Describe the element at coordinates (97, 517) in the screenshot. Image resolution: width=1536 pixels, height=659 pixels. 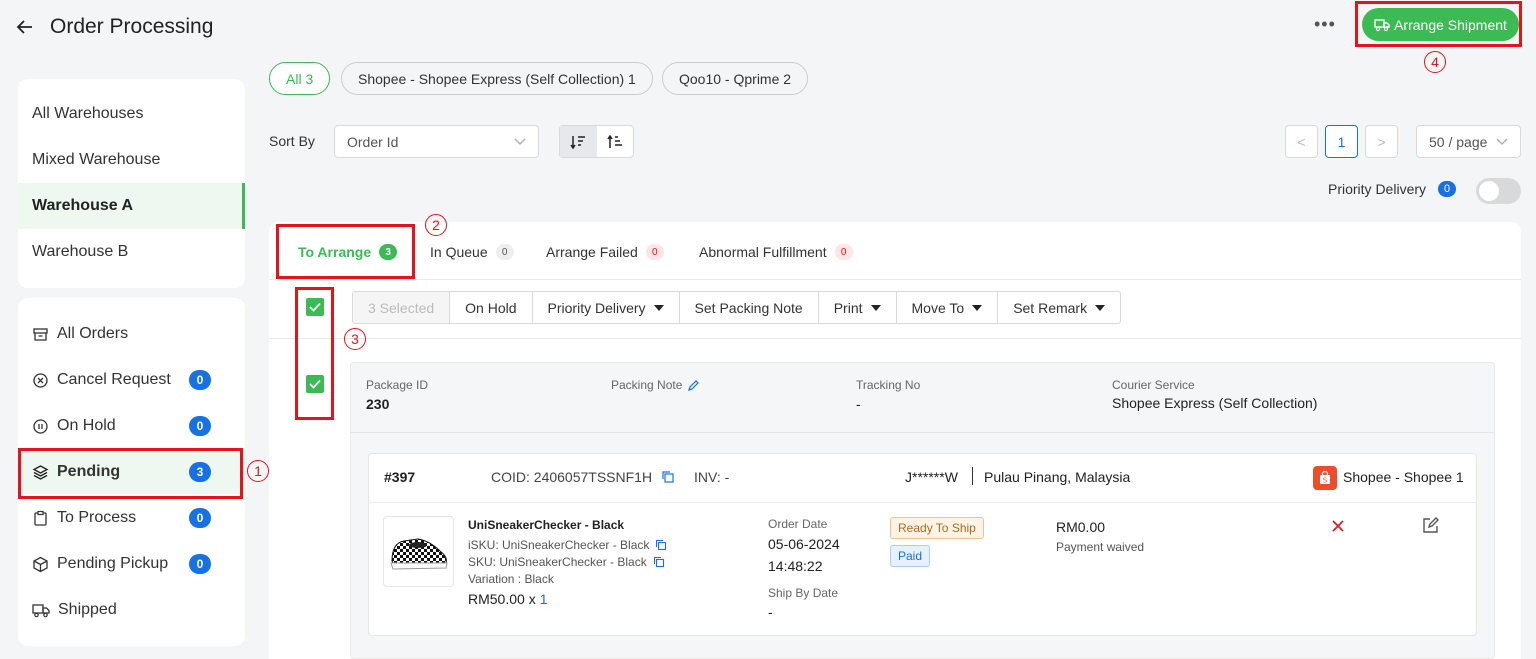
I see `nav-label: To Process` at that location.